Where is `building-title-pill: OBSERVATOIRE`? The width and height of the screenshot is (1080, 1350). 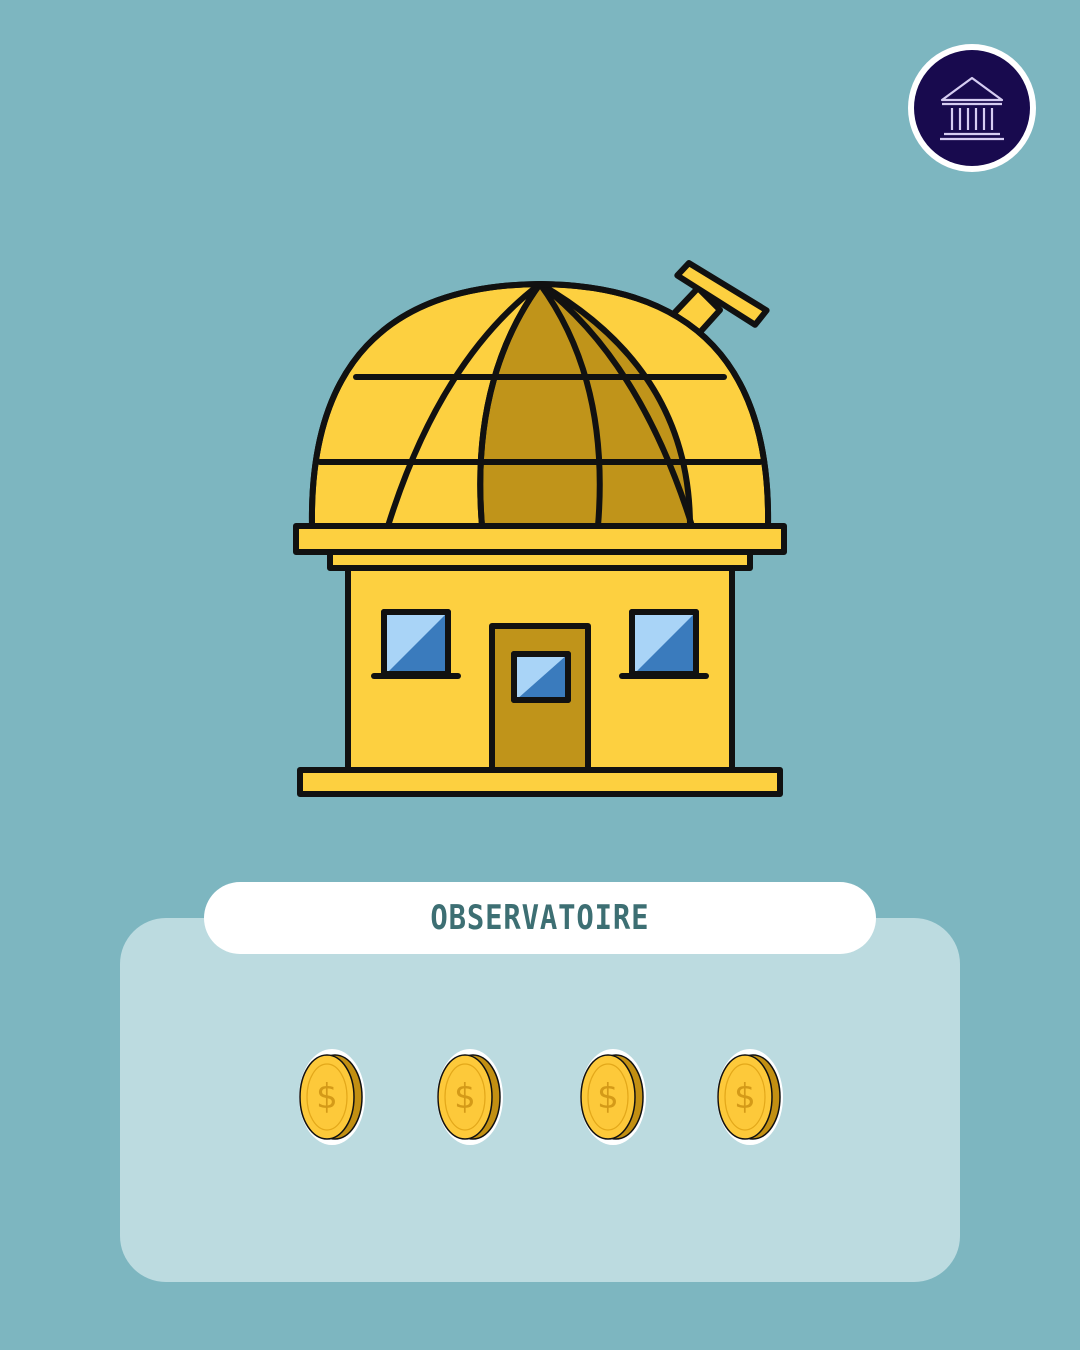 building-title-pill: OBSERVATOIRE is located at coordinates (540, 918).